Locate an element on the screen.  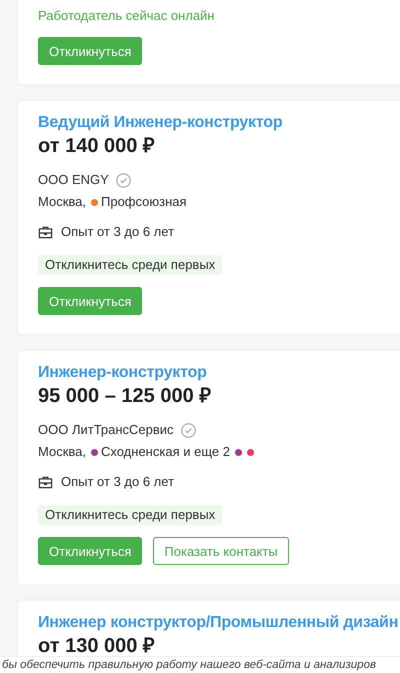
metro-station: Профсоюзная is located at coordinates (144, 202).